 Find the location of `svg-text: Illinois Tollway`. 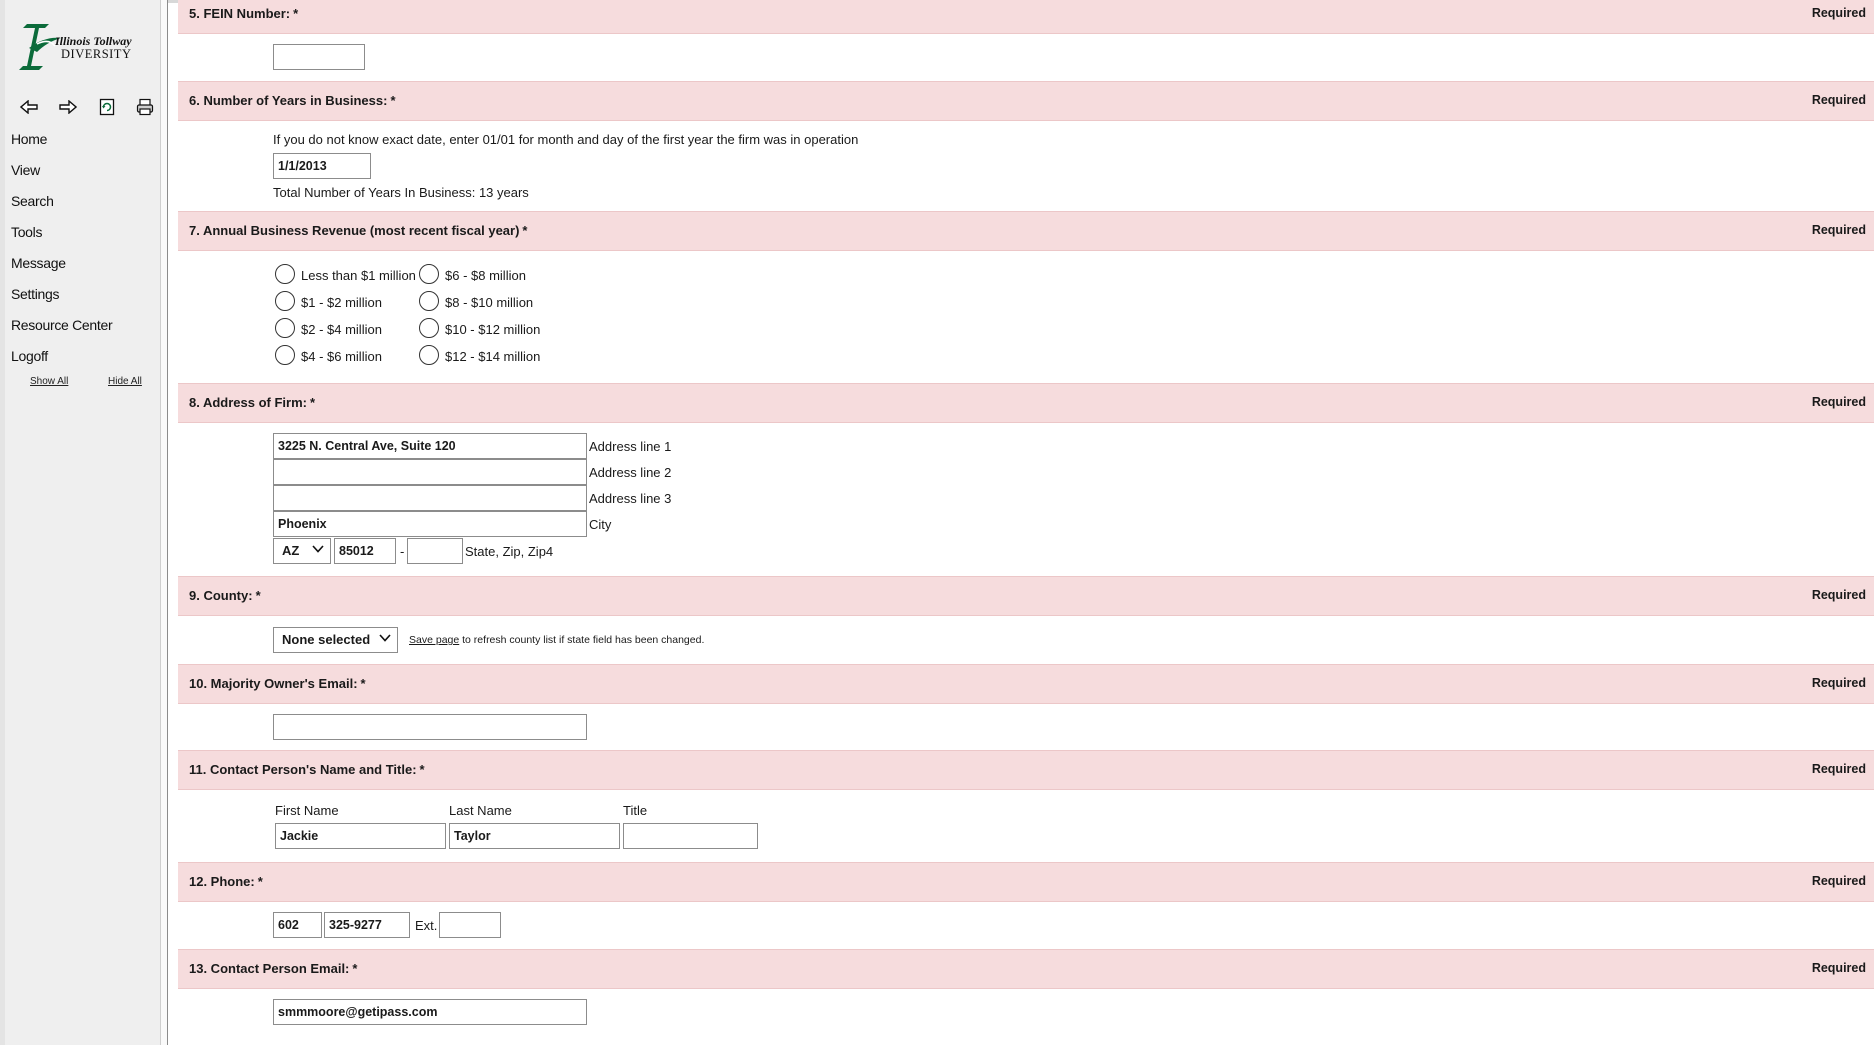

svg-text: Illinois Tollway is located at coordinates (93, 41).